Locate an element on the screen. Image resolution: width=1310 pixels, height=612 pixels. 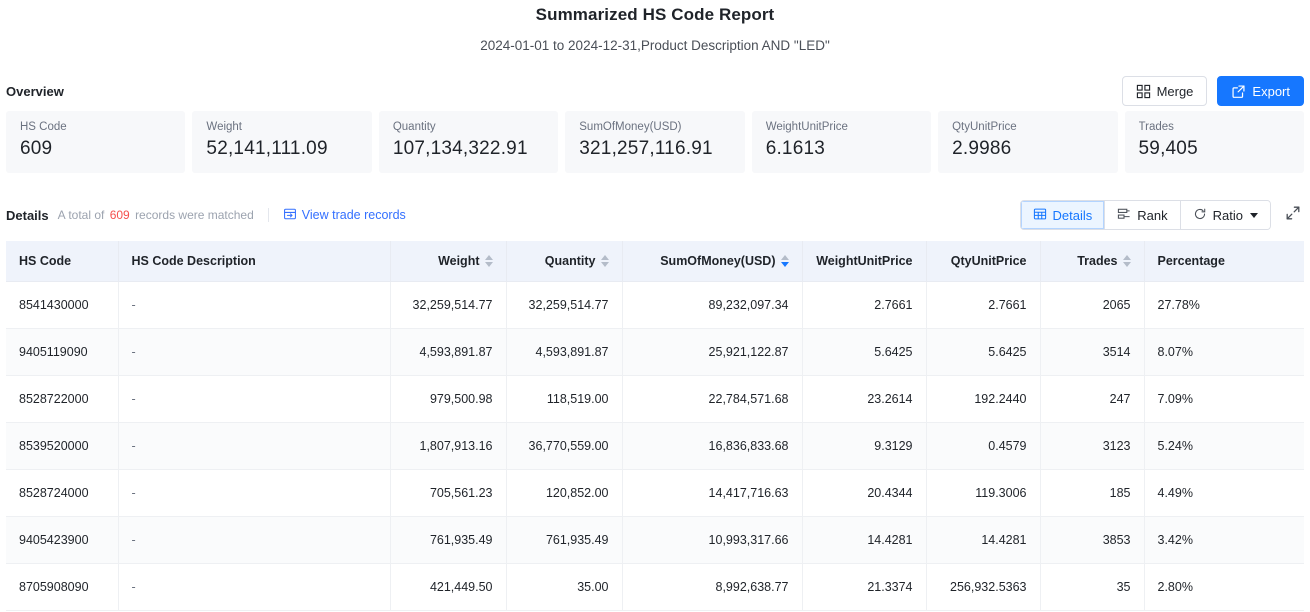
overview-section-label: Overview is located at coordinates (35, 91).